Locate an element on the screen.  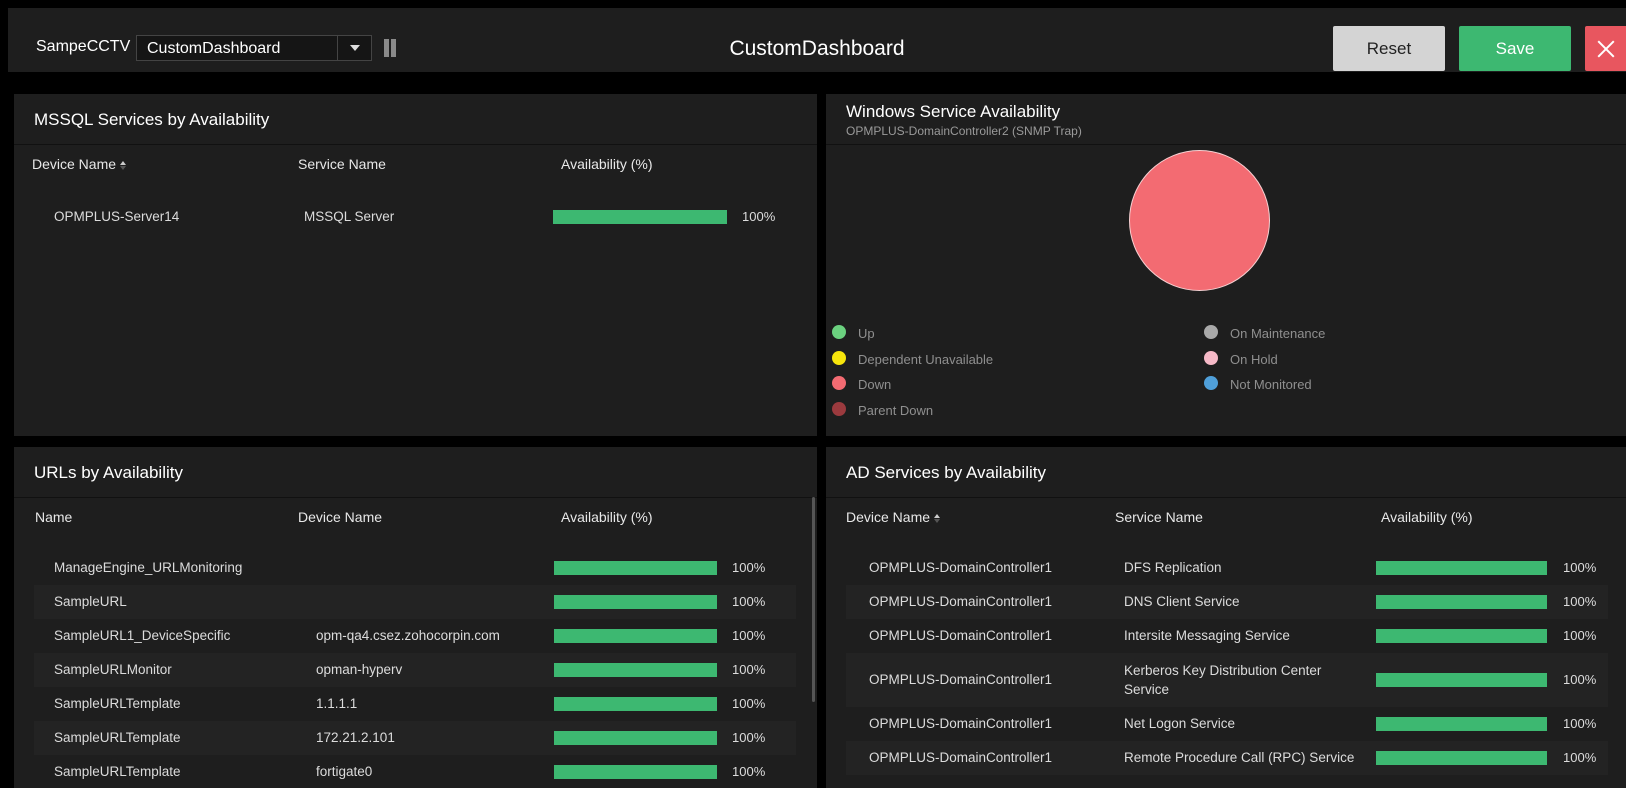
table-row: SampleURLMonitor opman-hyperv 100% is located at coordinates (415, 670).